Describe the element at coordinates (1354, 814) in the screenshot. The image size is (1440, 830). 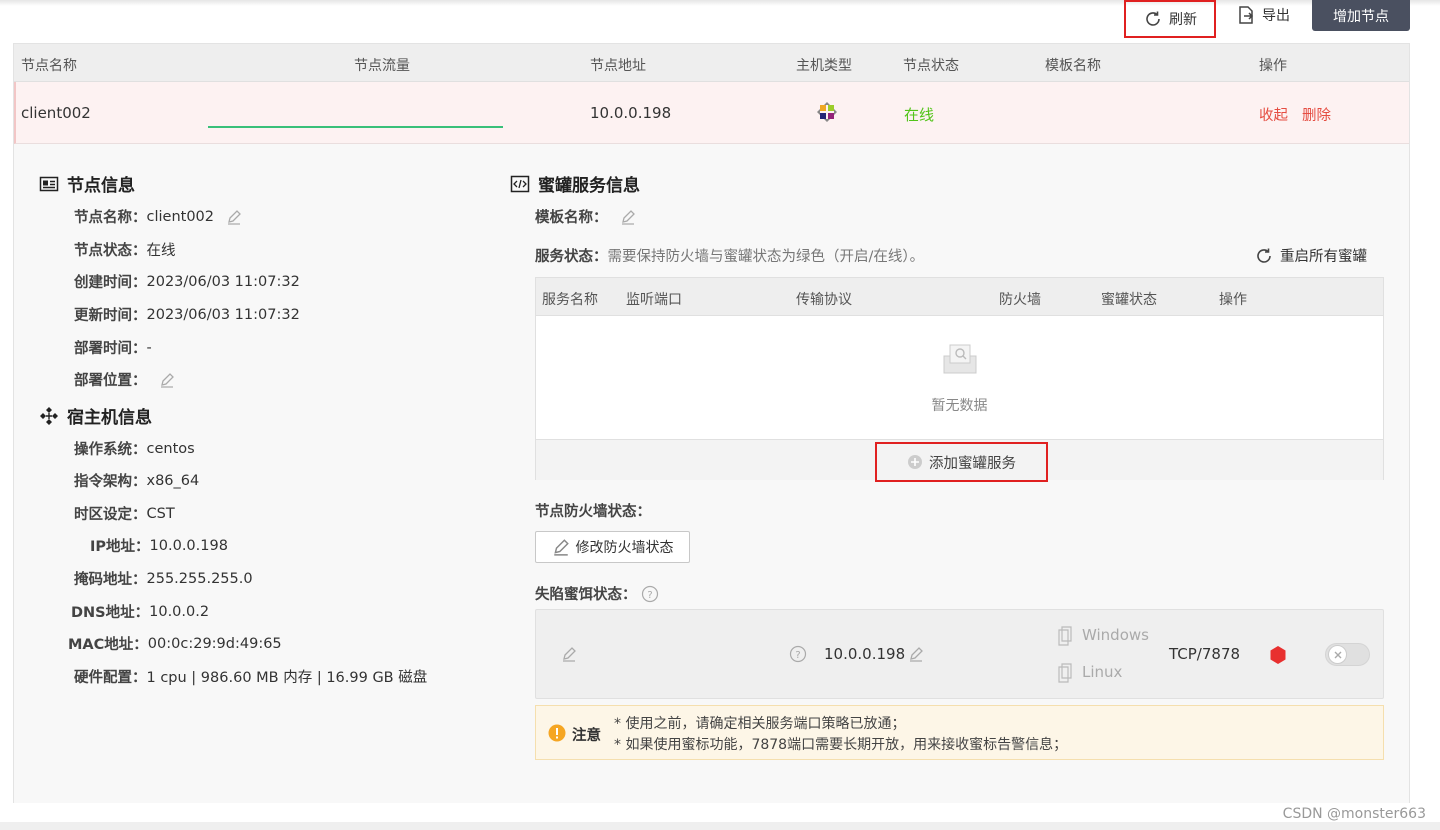
I see `watermark: CSDN @monster663` at that location.